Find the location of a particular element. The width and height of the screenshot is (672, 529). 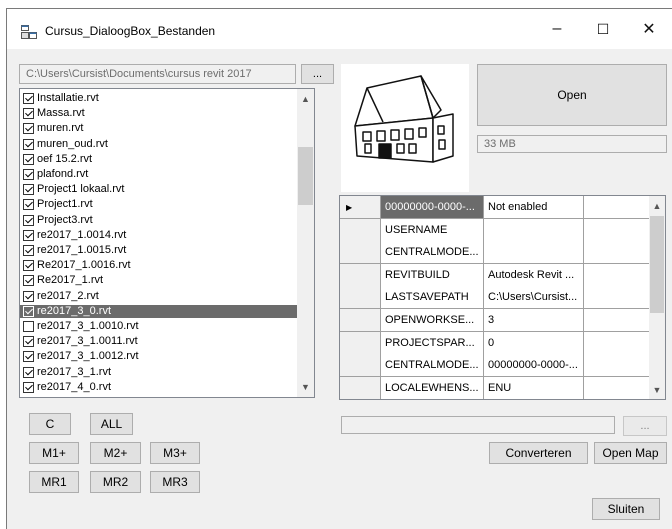

file-list-item: Re2017_1.rvt is located at coordinates (159, 280).